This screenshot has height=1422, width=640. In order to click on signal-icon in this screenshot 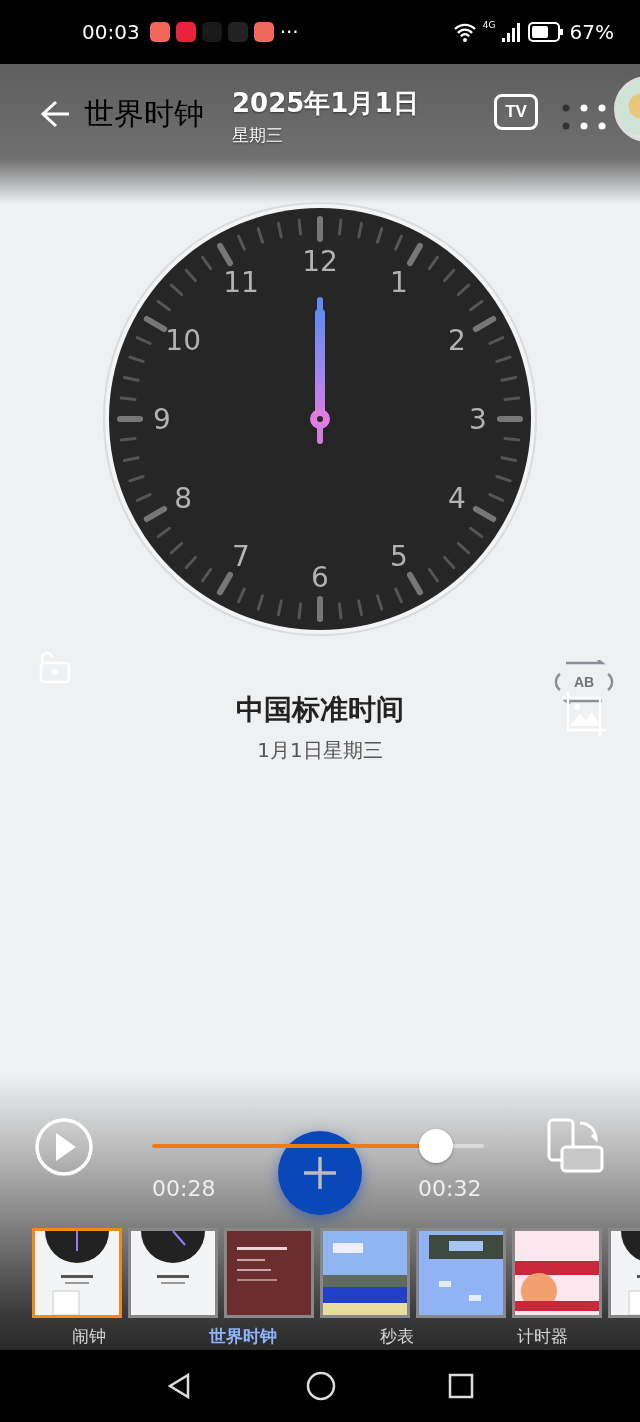, I will do `click(511, 32)`.